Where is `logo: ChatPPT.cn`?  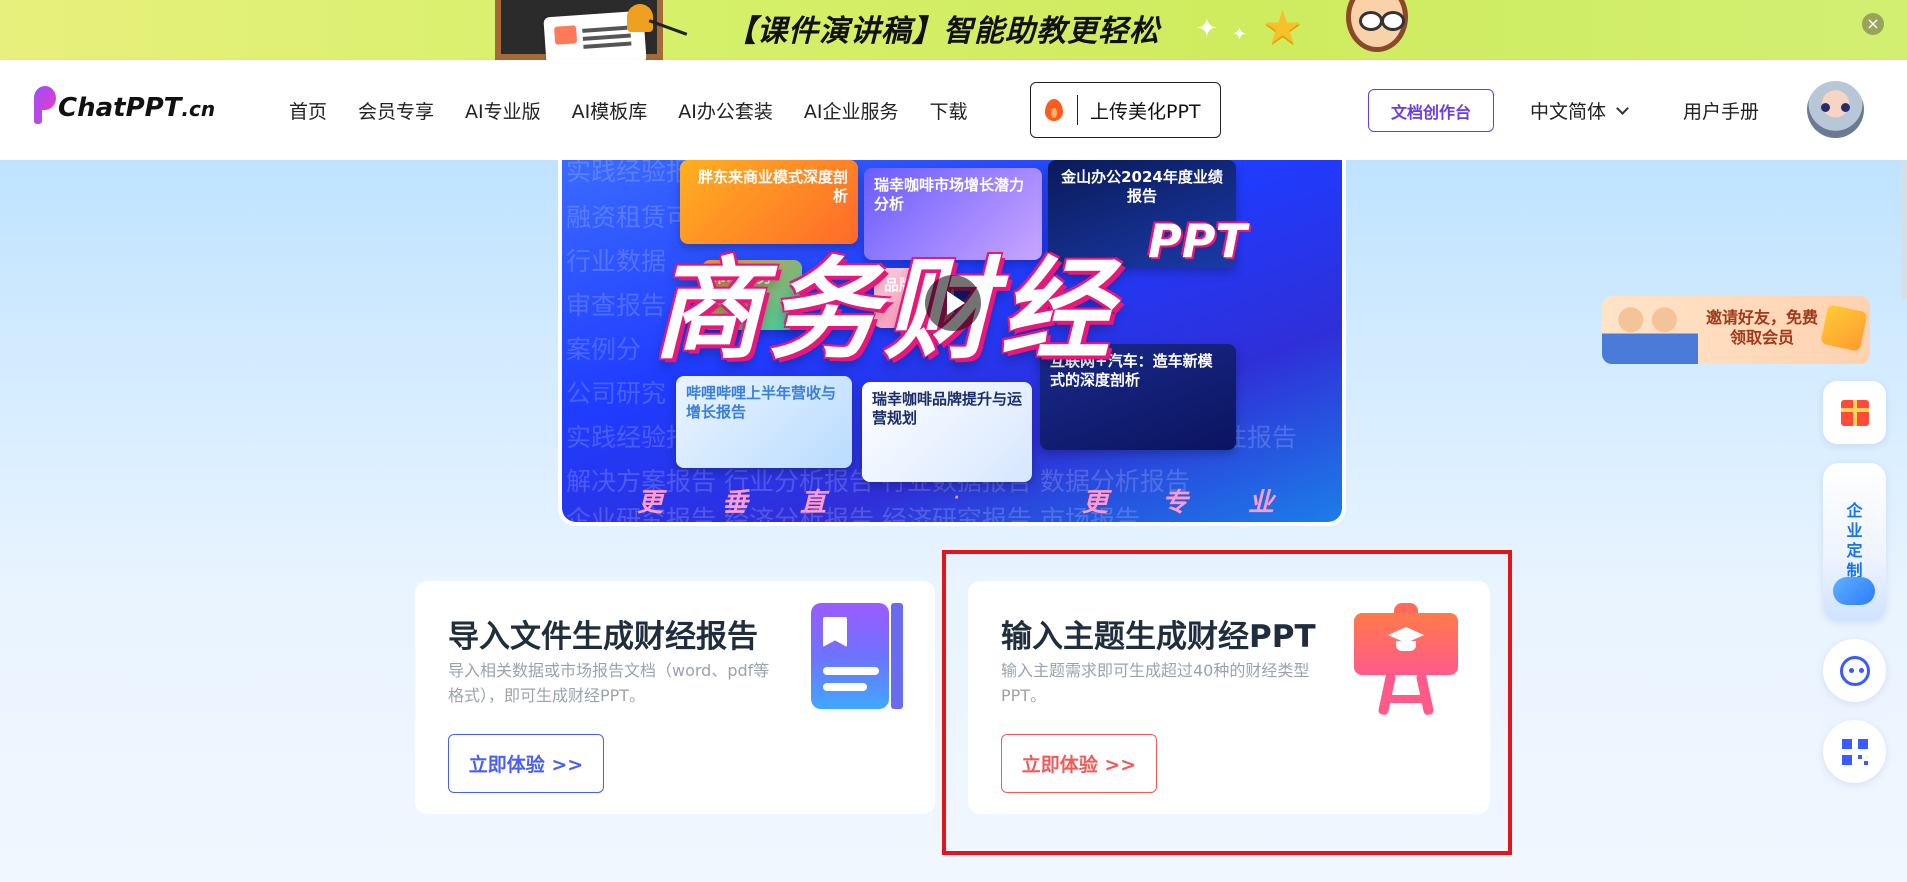 logo: ChatPPT.cn is located at coordinates (122, 102).